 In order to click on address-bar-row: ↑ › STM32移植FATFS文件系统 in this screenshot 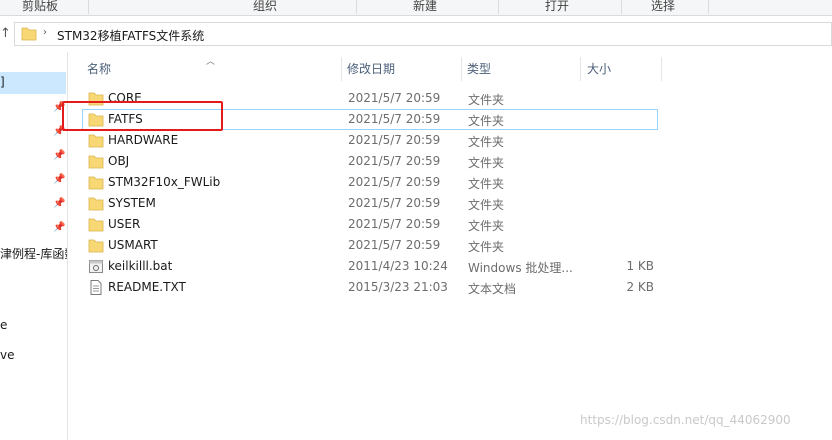, I will do `click(416, 34)`.